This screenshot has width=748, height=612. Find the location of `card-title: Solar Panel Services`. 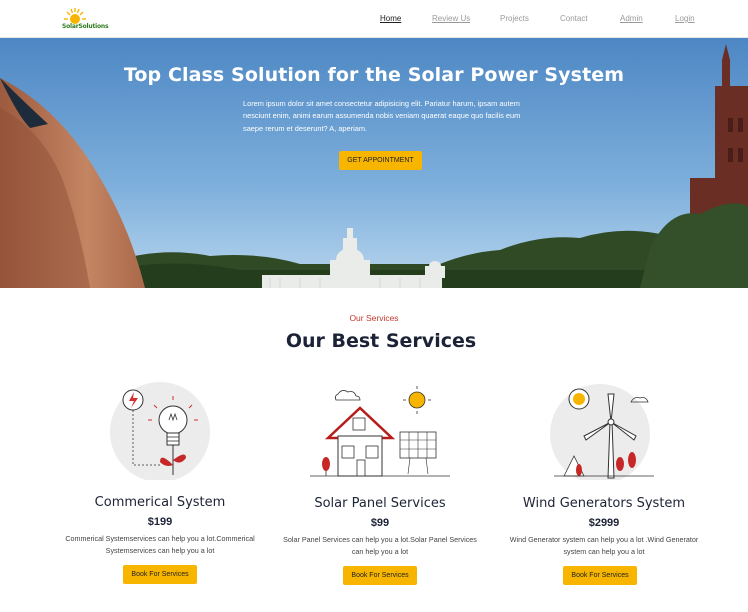

card-title: Solar Panel Services is located at coordinates (380, 503).